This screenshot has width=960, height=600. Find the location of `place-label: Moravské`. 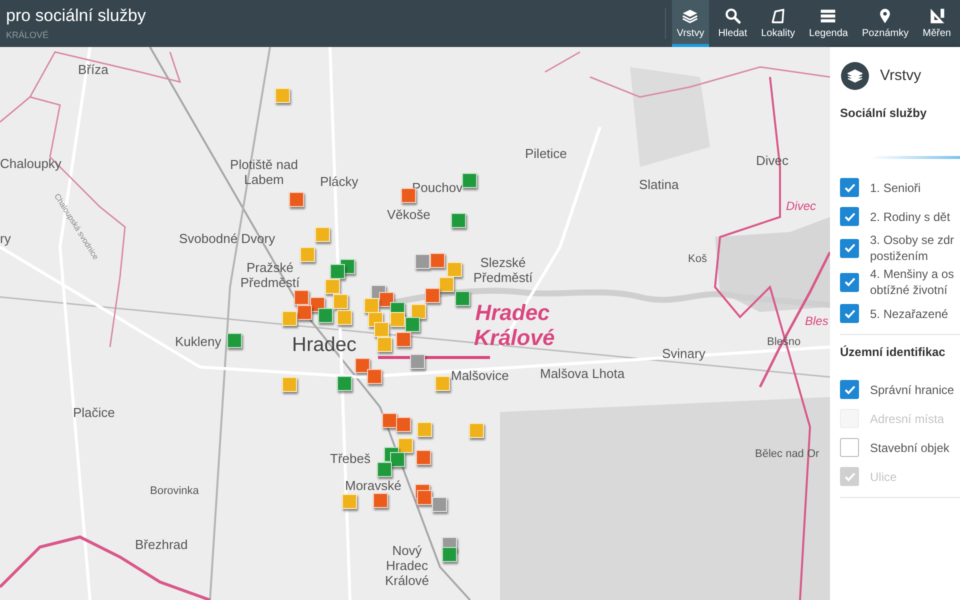

place-label: Moravské is located at coordinates (373, 485).